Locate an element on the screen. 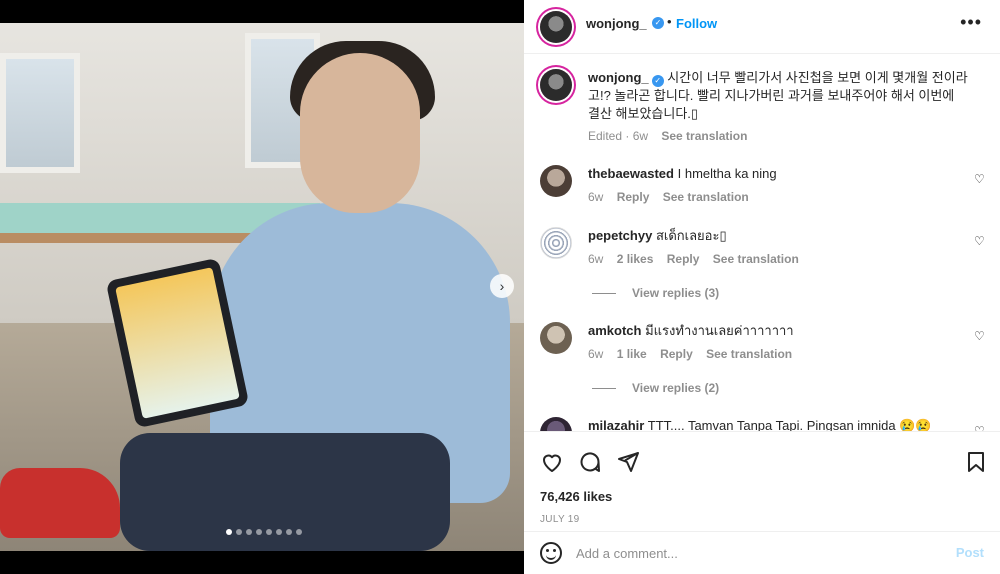  post-header: wonjong_ ✓ • Follow ••• is located at coordinates (762, 27).